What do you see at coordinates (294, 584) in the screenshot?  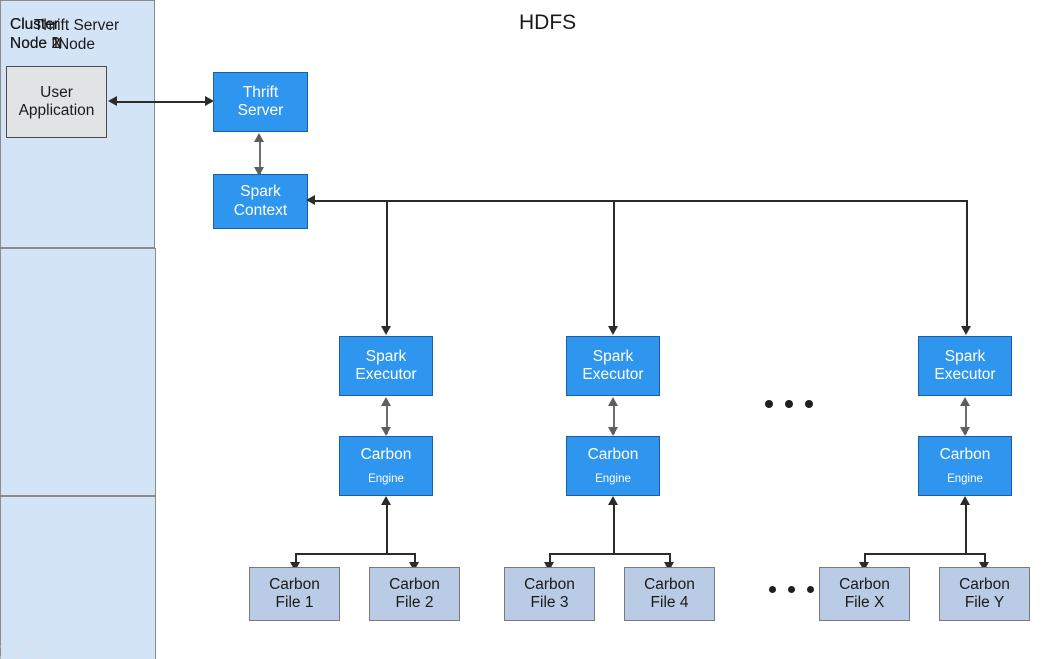 I see `carbon-file-1-line1: Carbon` at bounding box center [294, 584].